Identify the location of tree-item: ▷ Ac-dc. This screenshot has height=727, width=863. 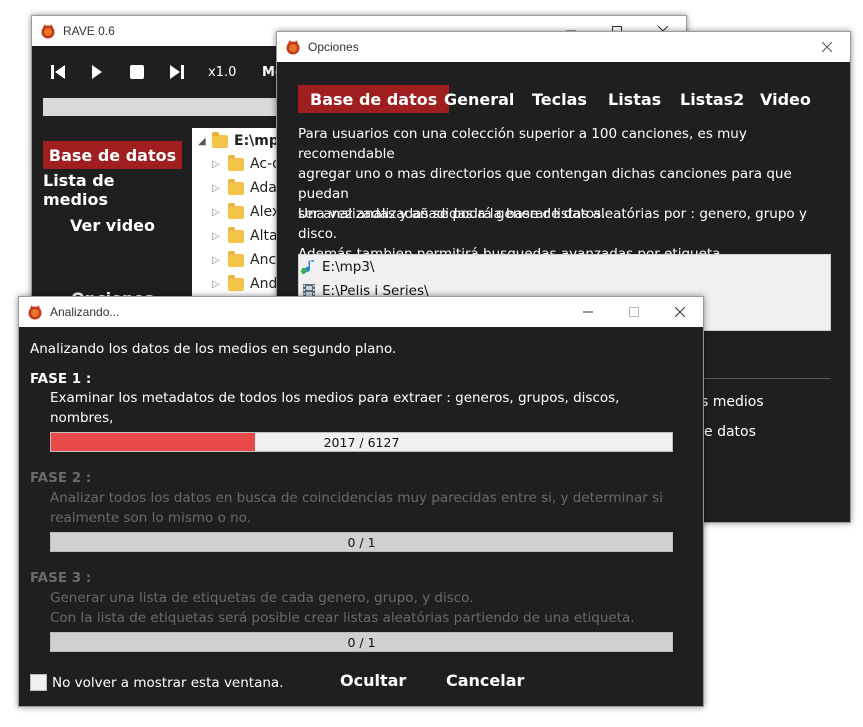
(240, 164).